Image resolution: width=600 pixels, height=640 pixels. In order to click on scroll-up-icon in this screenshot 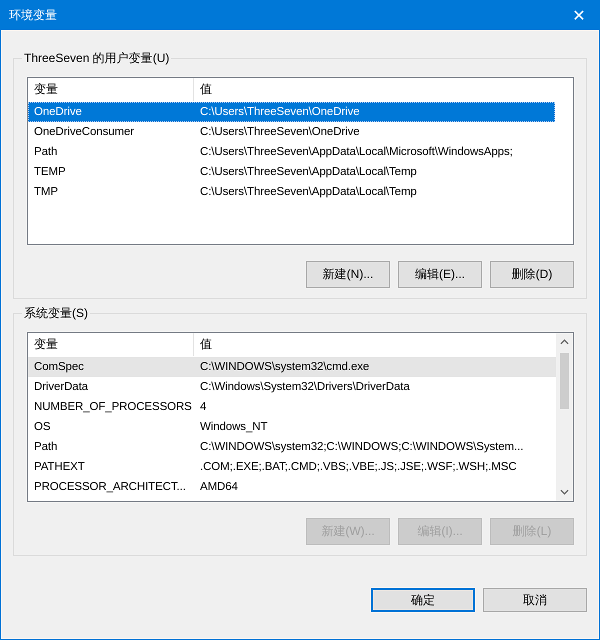, I will do `click(564, 342)`.